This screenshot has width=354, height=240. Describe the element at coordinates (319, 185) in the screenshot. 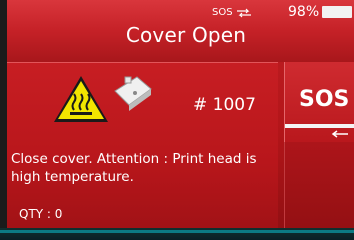

I see `right-panel` at that location.